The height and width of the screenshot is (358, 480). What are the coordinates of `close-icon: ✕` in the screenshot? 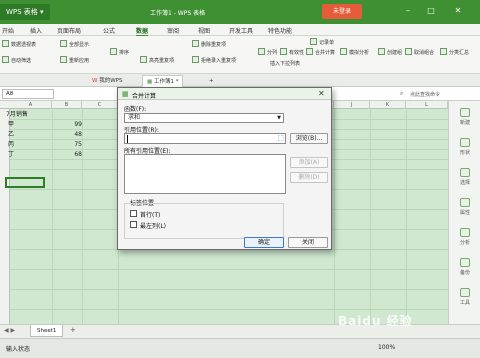 It's located at (458, 11).